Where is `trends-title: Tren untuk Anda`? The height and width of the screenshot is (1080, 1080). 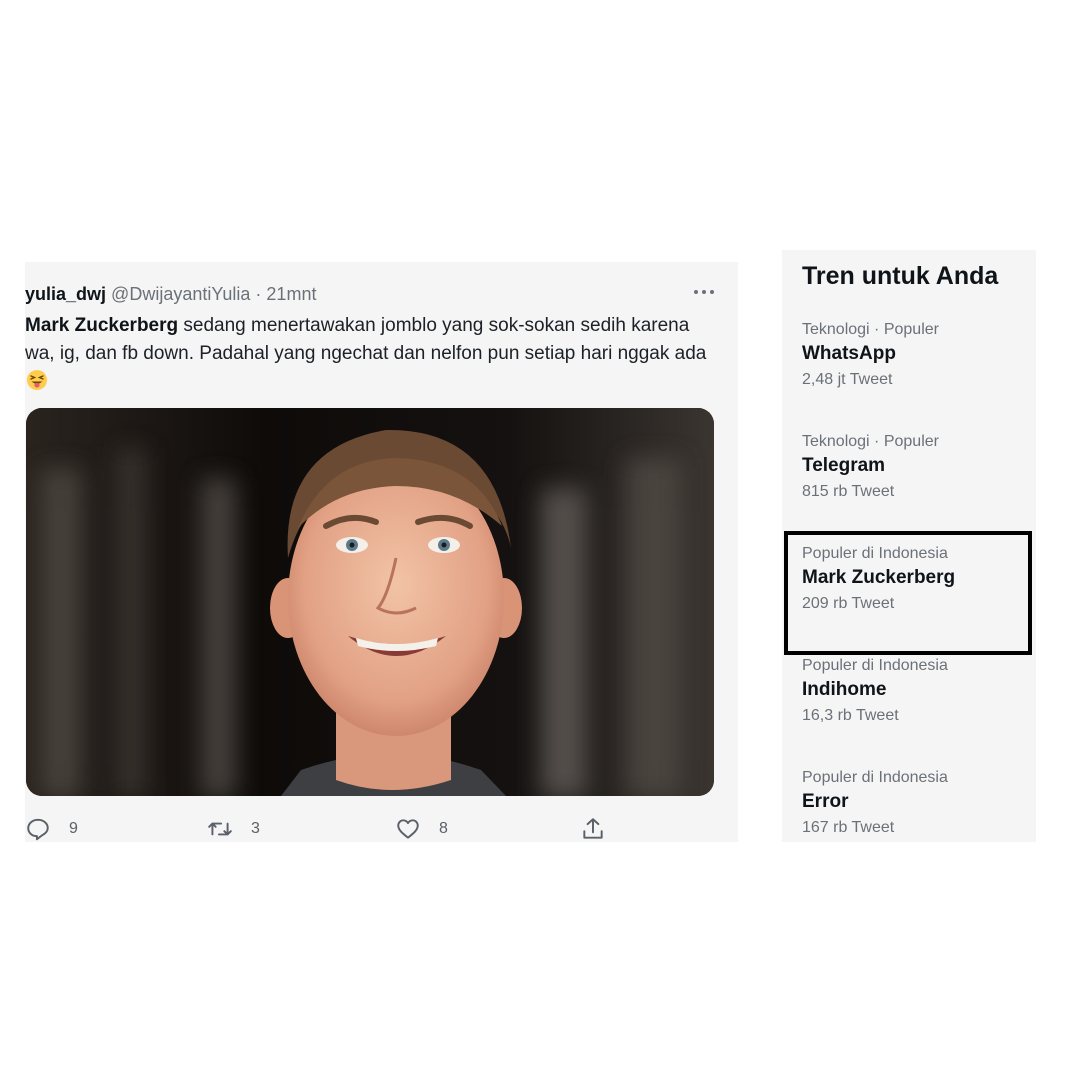
trends-title: Tren untuk Anda is located at coordinates (900, 276).